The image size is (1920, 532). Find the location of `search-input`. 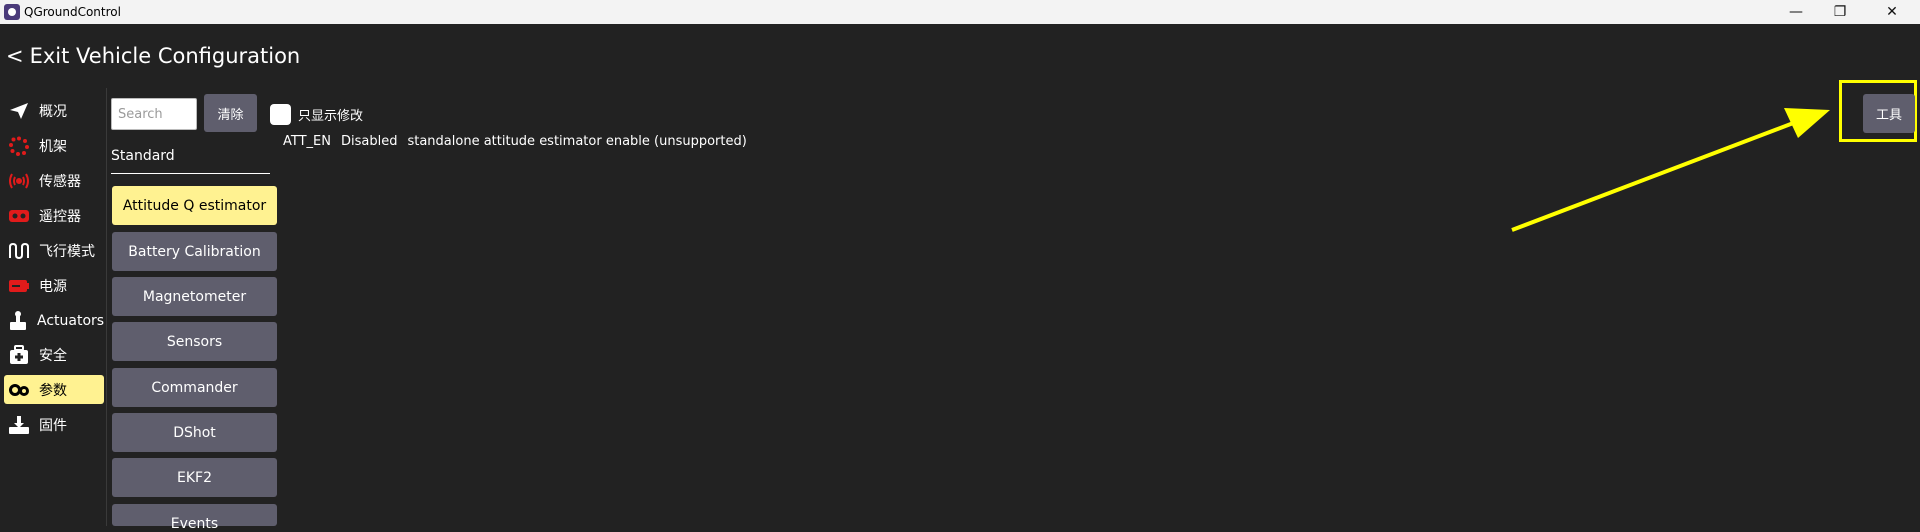

search-input is located at coordinates (154, 114).